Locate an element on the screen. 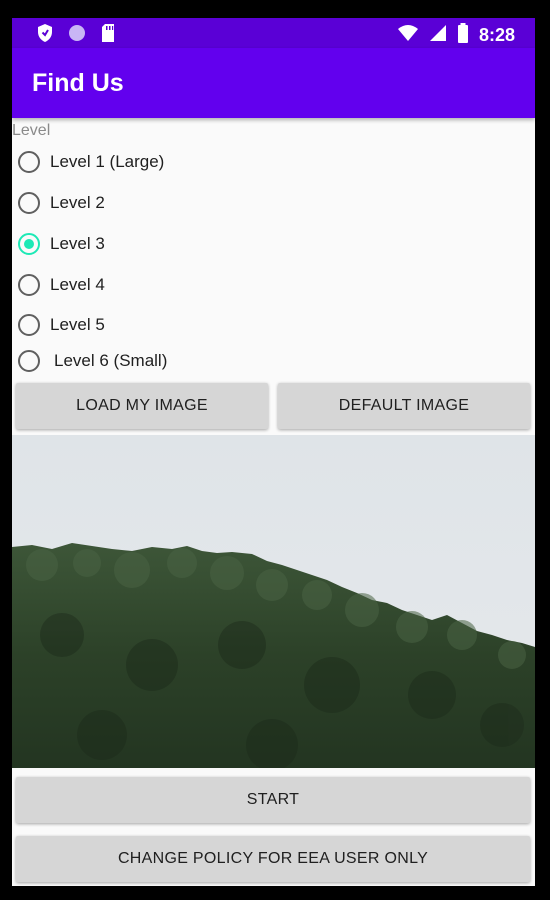 Image resolution: width=550 pixels, height=900 pixels. signal-icon is located at coordinates (438, 35).